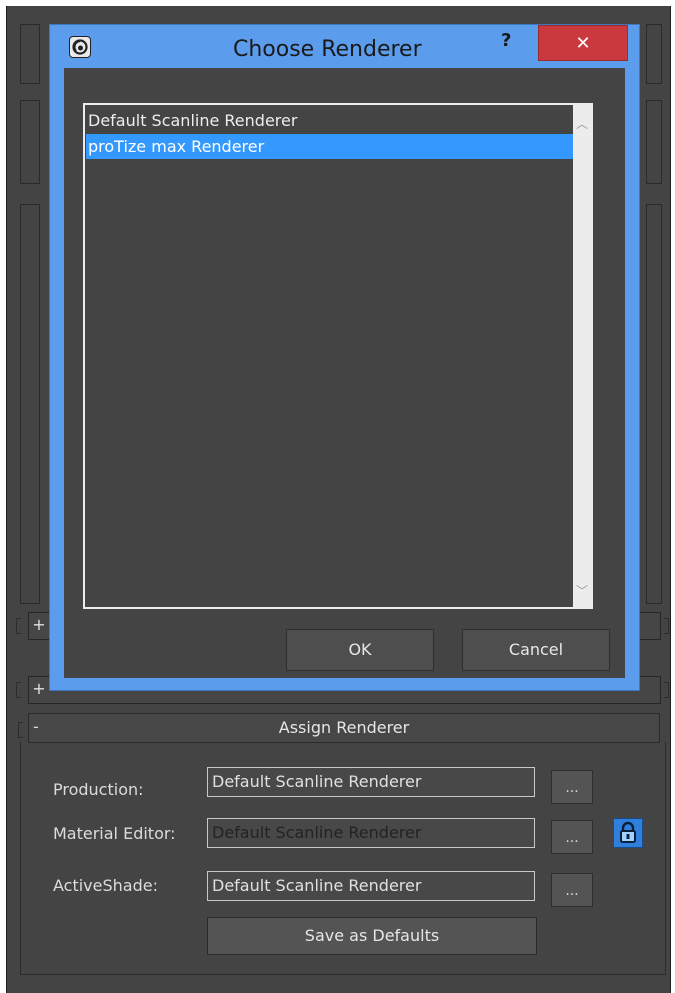  What do you see at coordinates (80, 47) in the screenshot?
I see `app-icon` at bounding box center [80, 47].